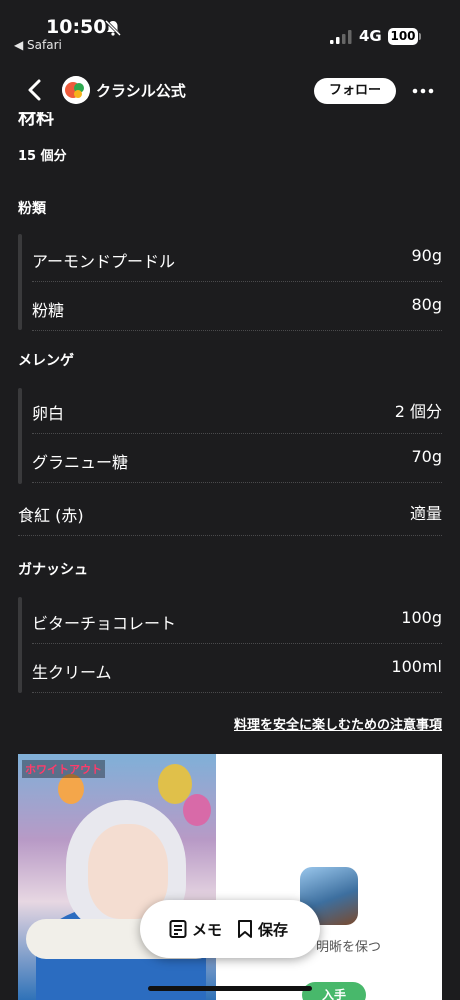  I want to click on ad-game-logo: ホワイトアウト, so click(63, 769).